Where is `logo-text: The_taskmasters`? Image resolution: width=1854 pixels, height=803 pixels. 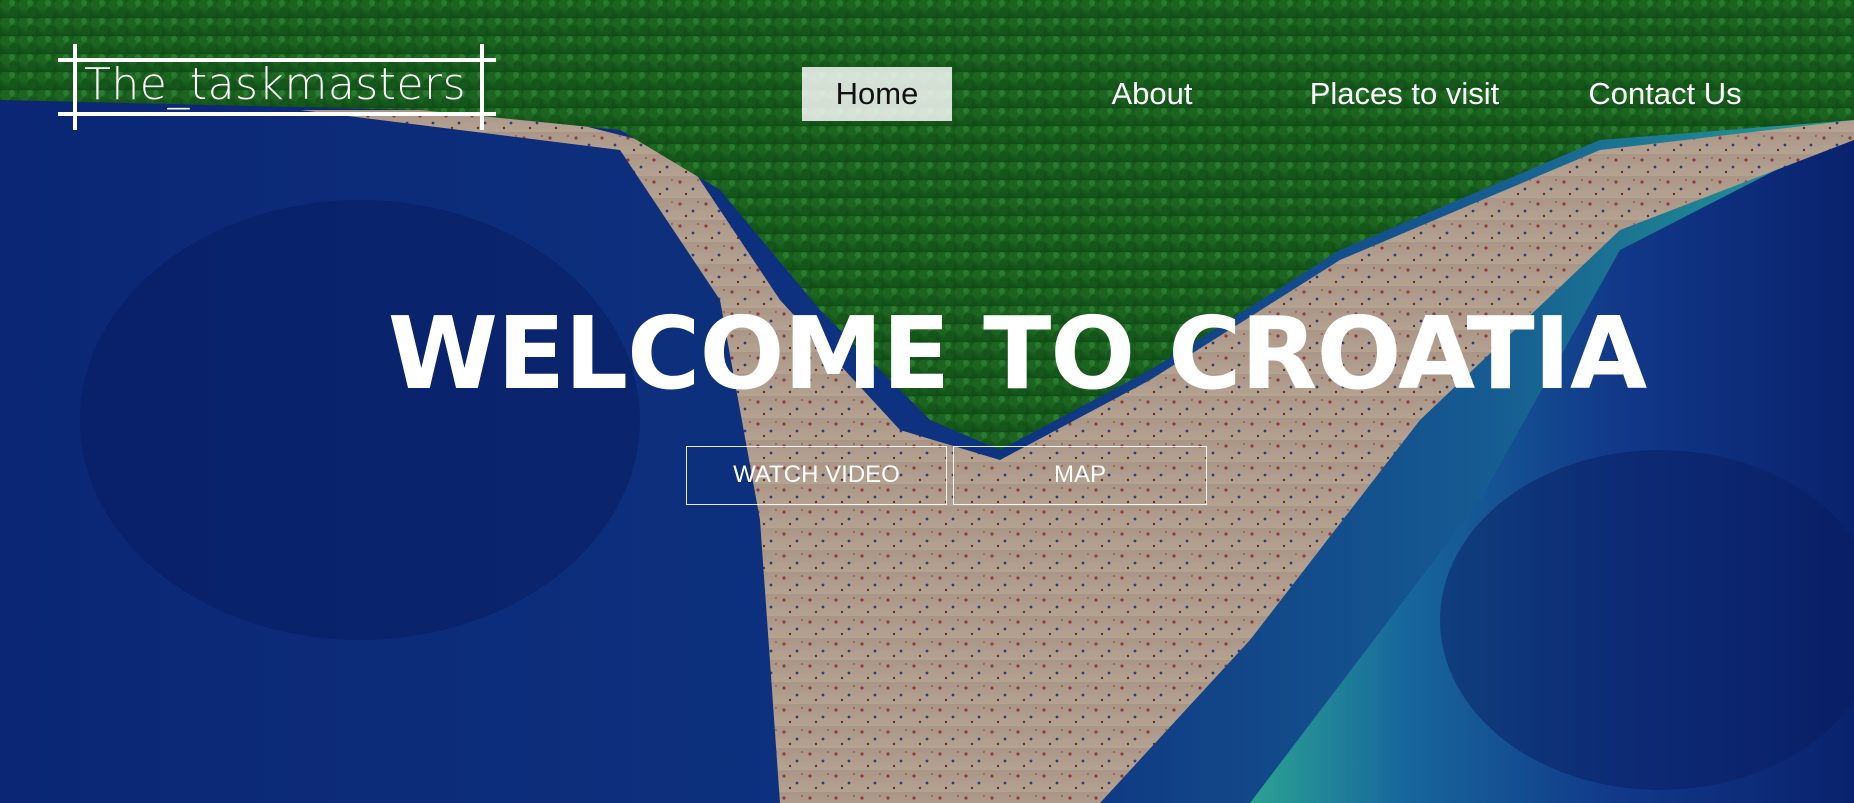 logo-text: The_taskmasters is located at coordinates (275, 84).